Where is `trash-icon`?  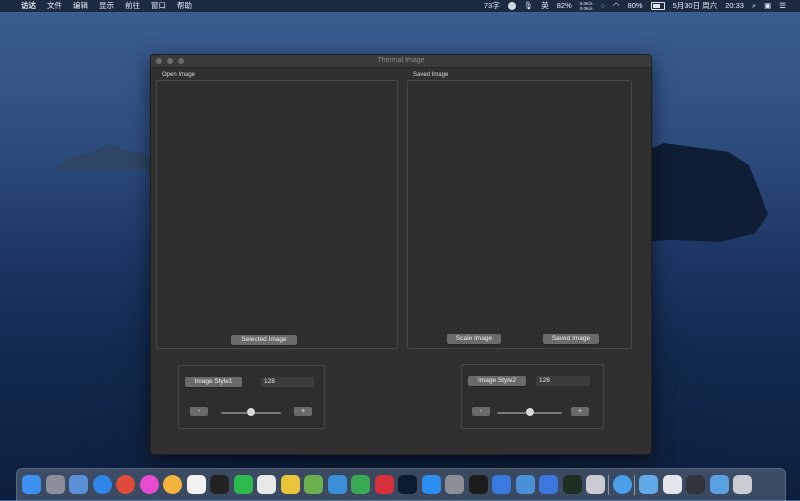
trash-icon is located at coordinates (742, 484).